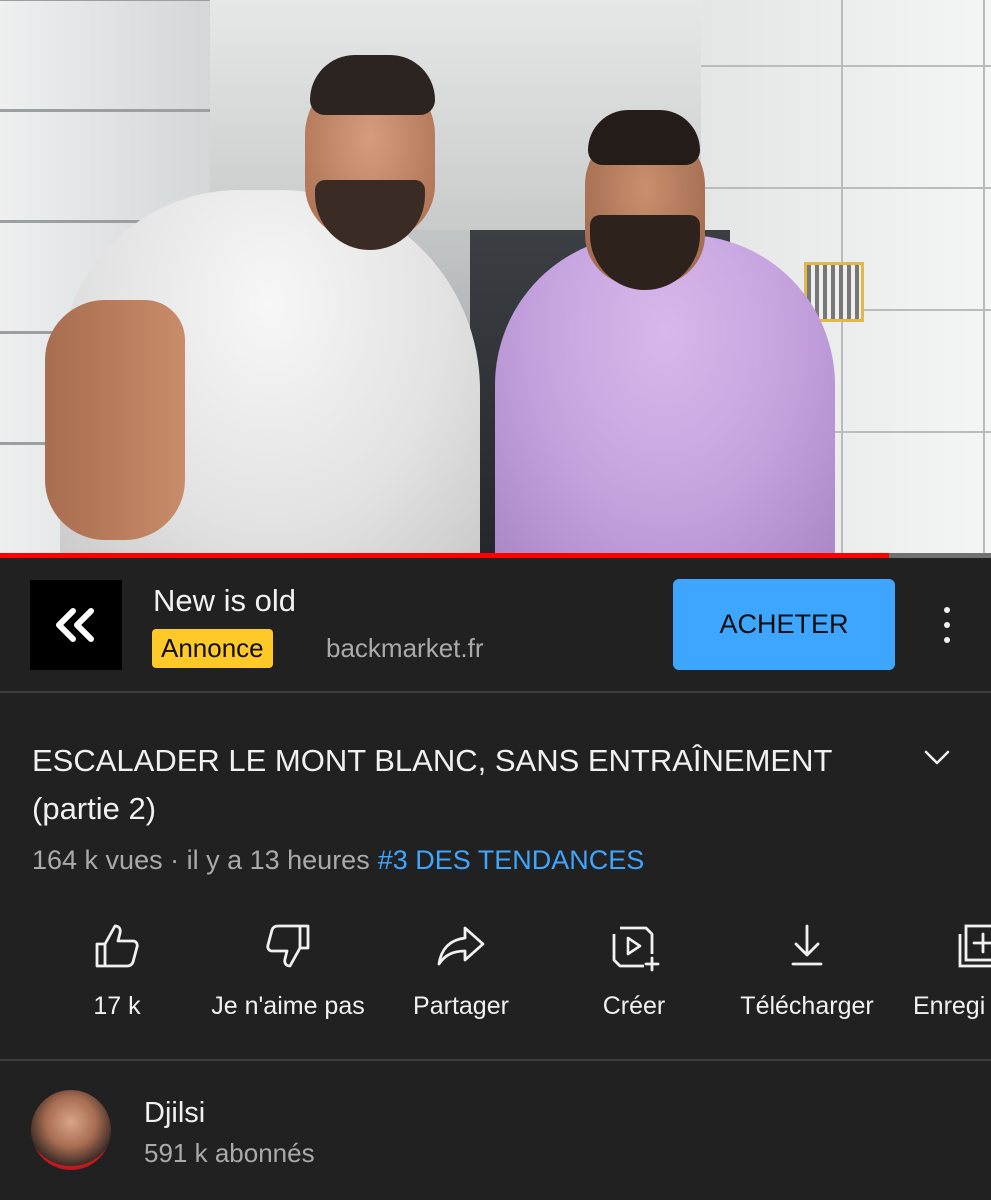 Image resolution: width=991 pixels, height=1200 pixels. What do you see at coordinates (288, 970) in the screenshot?
I see `dislike-button: Je n'aime pas` at bounding box center [288, 970].